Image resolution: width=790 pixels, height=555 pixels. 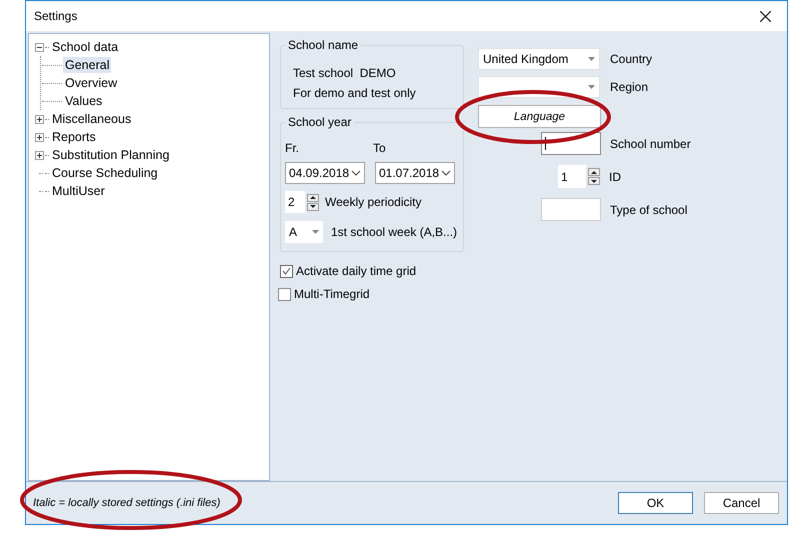 What do you see at coordinates (379, 148) in the screenshot?
I see `to-label: To` at bounding box center [379, 148].